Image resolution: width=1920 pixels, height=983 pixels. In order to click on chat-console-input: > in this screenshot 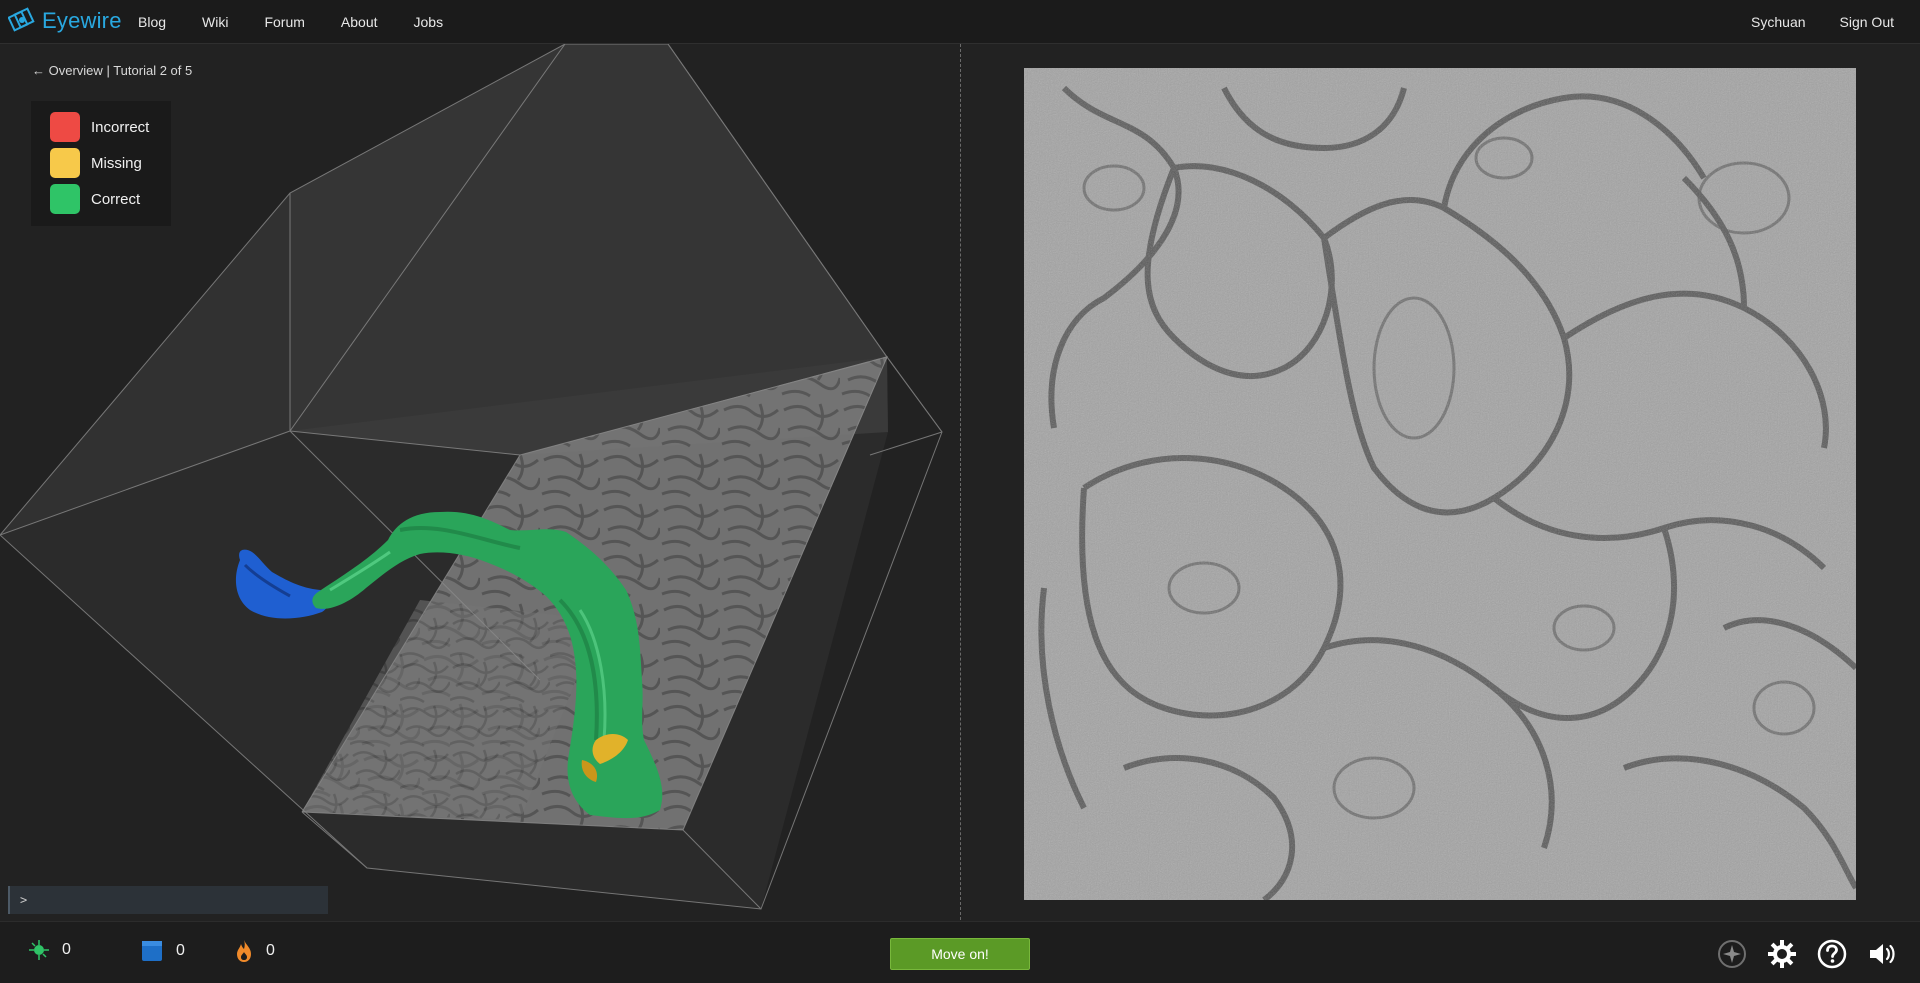, I will do `click(168, 900)`.